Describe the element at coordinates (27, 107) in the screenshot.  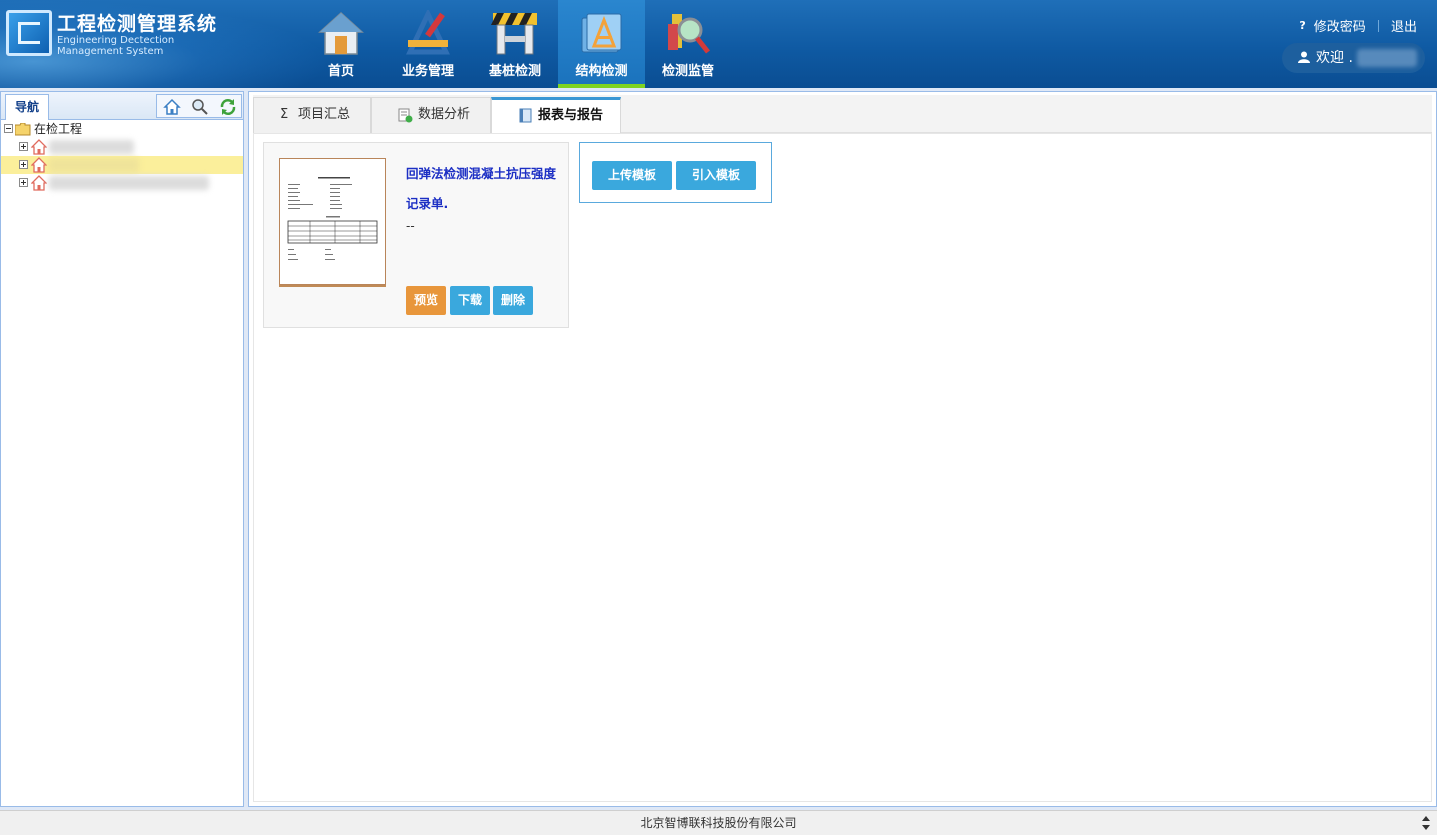
I see `nav-tab: 导航` at that location.